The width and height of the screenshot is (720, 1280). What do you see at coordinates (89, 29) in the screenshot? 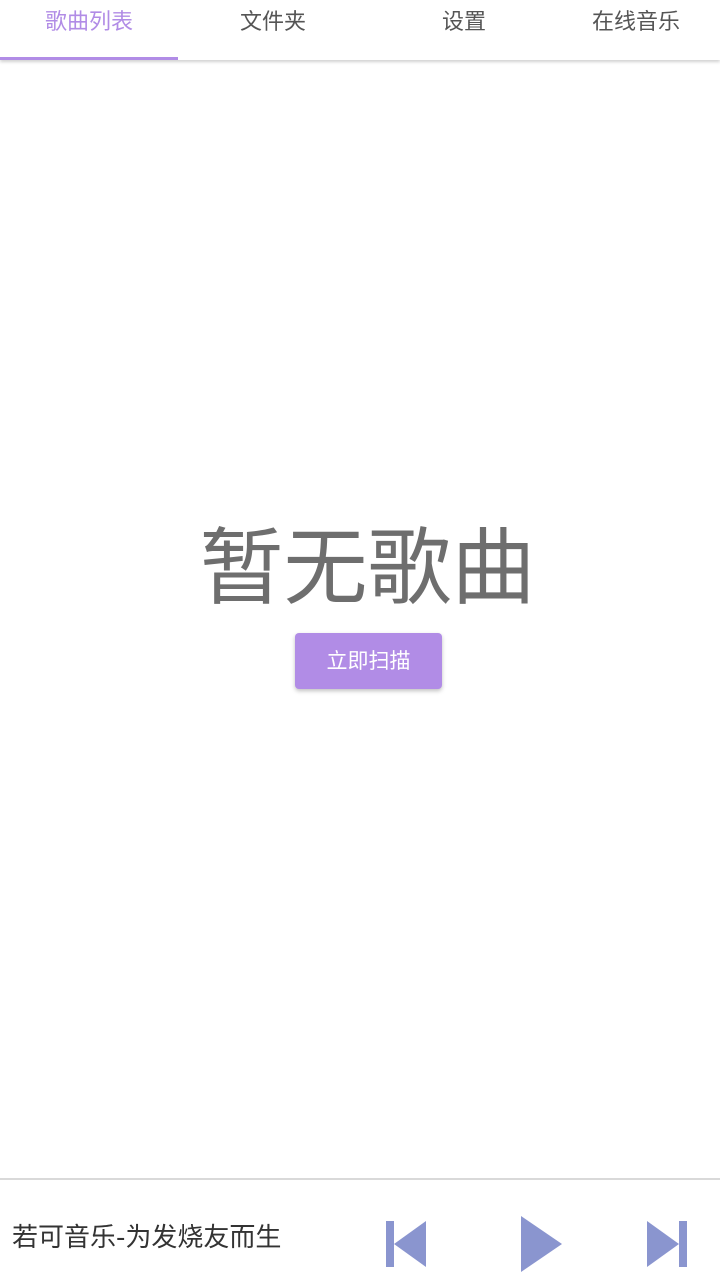
I see `tab-song-list: 歌曲列表` at bounding box center [89, 29].